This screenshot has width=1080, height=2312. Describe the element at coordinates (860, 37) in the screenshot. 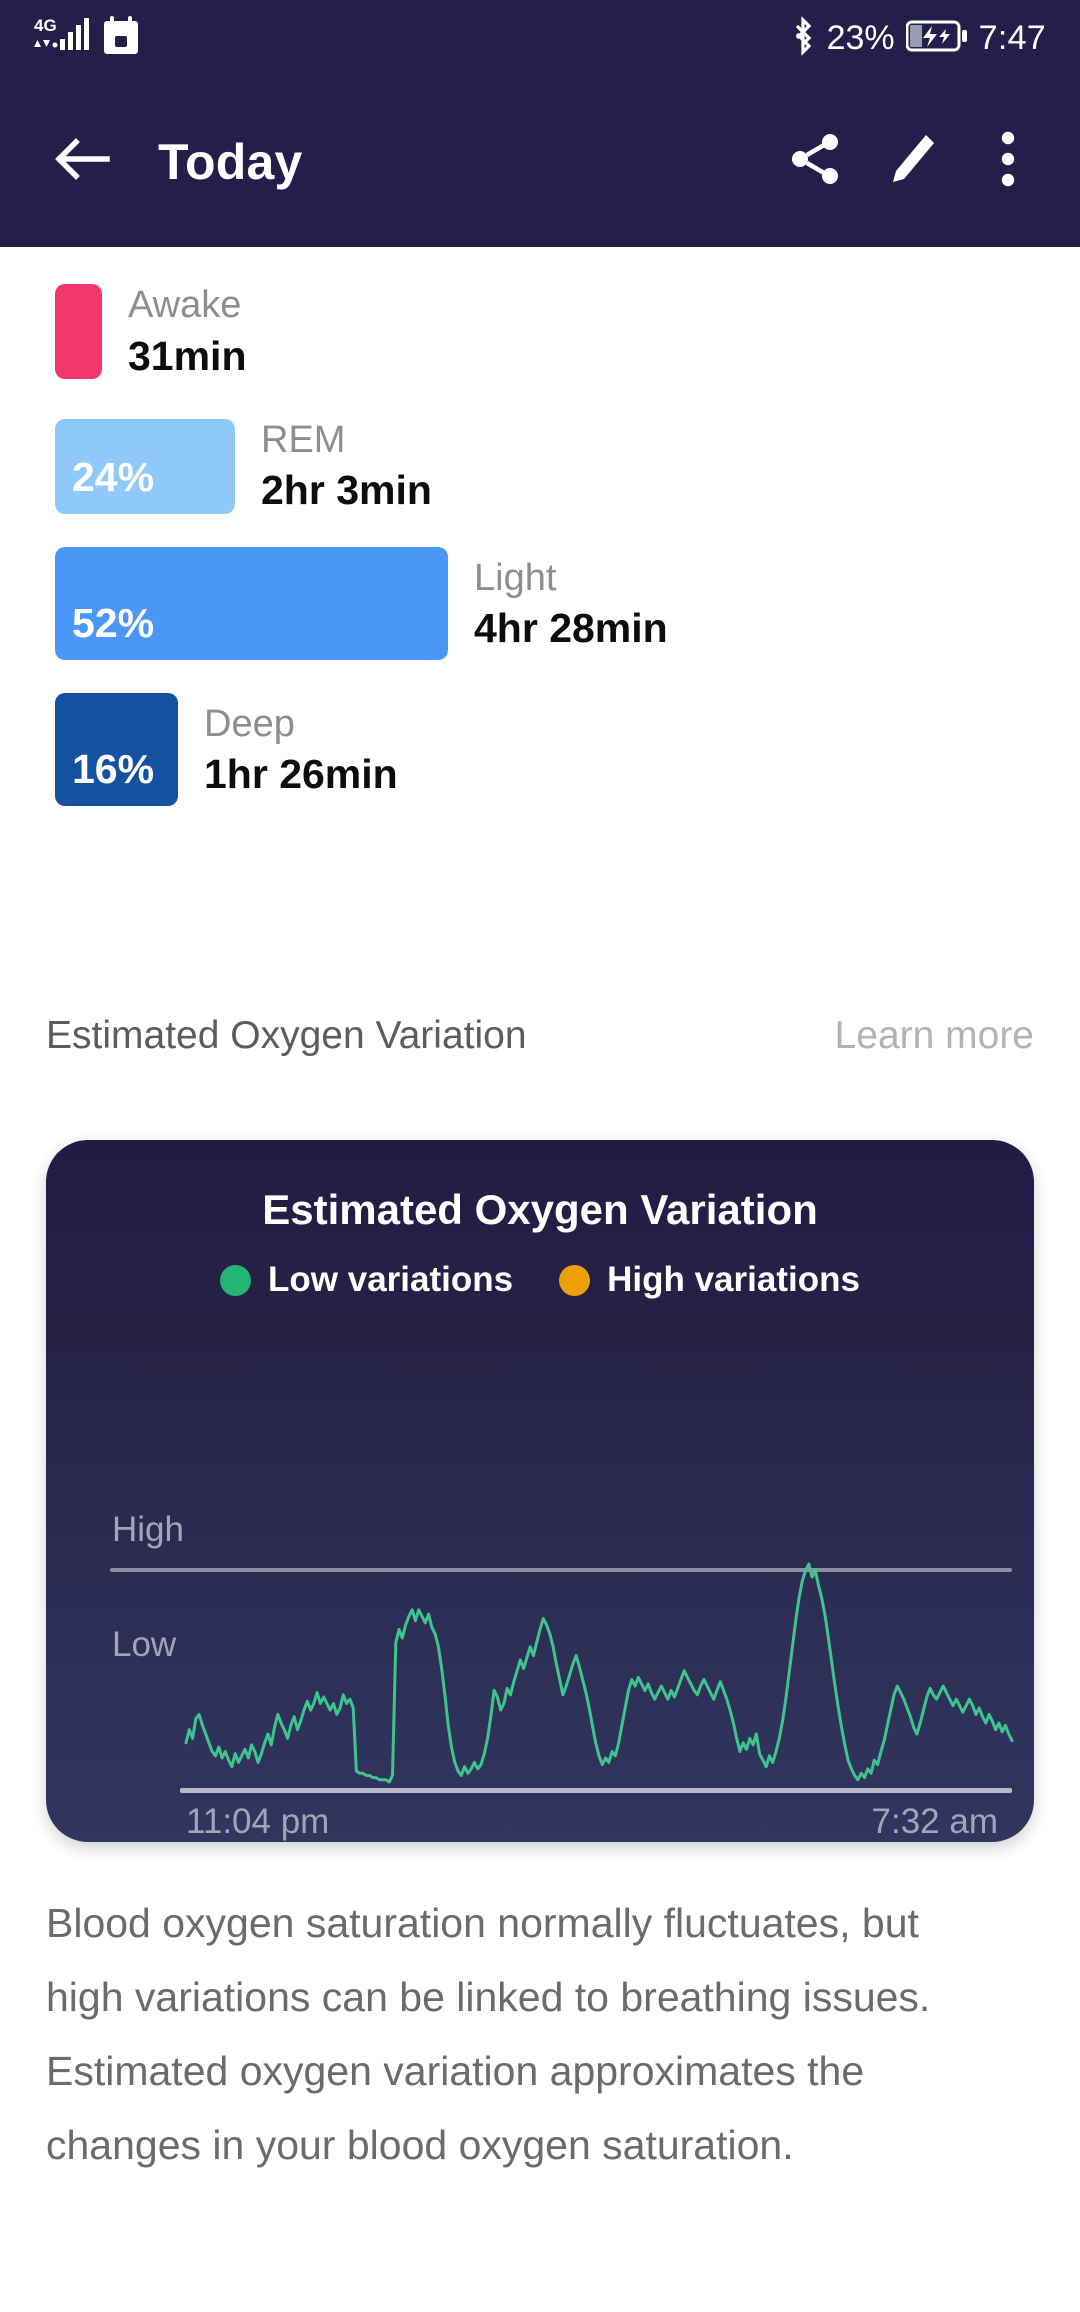

I see `battery-percent-label: 23%` at that location.